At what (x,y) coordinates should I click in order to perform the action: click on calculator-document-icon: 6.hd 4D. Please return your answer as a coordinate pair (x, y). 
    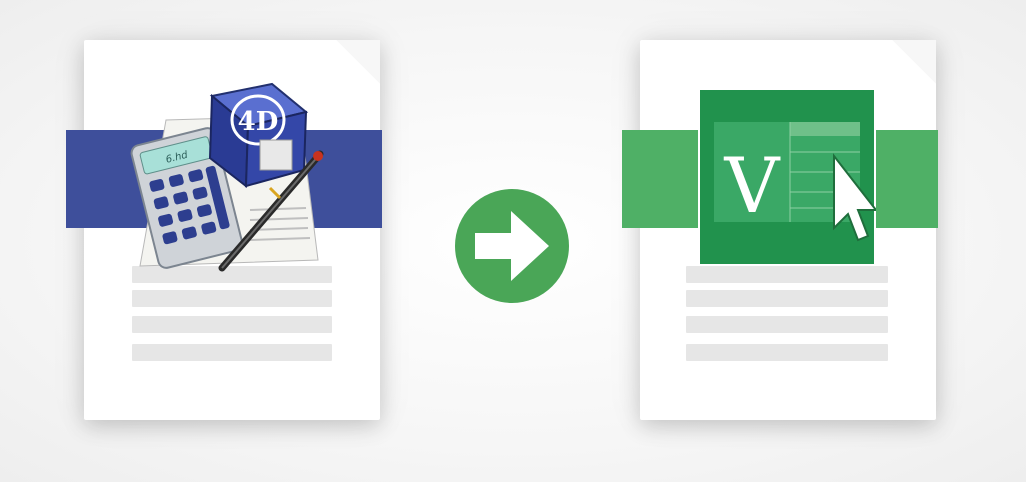
    Looking at the image, I should click on (227, 177).